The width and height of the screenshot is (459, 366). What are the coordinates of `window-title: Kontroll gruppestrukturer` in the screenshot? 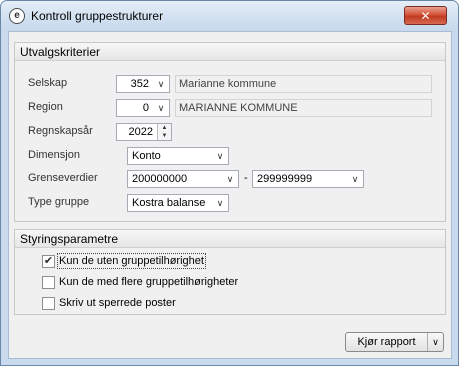 It's located at (97, 16).